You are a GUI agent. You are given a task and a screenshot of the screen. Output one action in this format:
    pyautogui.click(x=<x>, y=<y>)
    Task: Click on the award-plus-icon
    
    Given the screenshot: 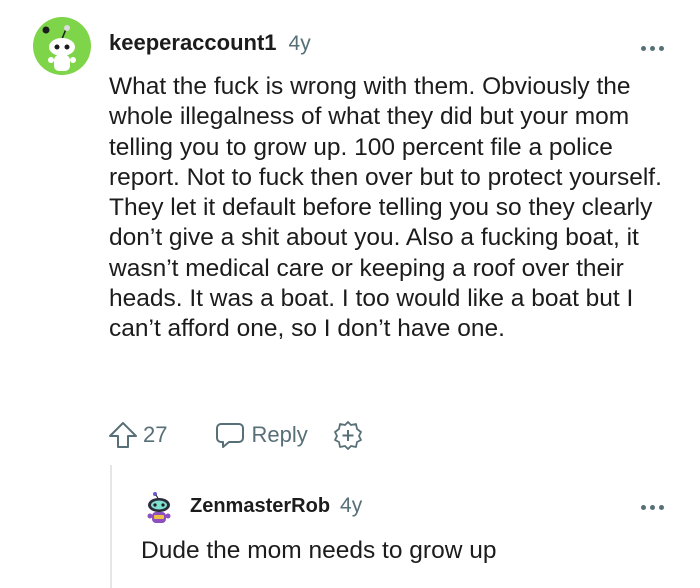 What is the action you would take?
    pyautogui.click(x=347, y=435)
    